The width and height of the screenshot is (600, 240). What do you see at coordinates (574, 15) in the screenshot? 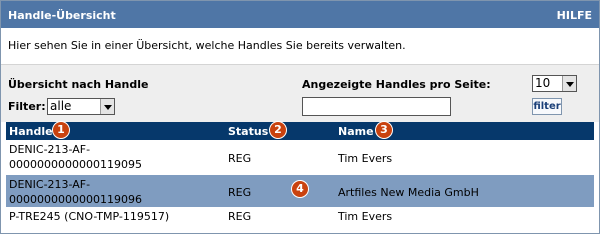
I see `help-link: HILFE` at bounding box center [574, 15].